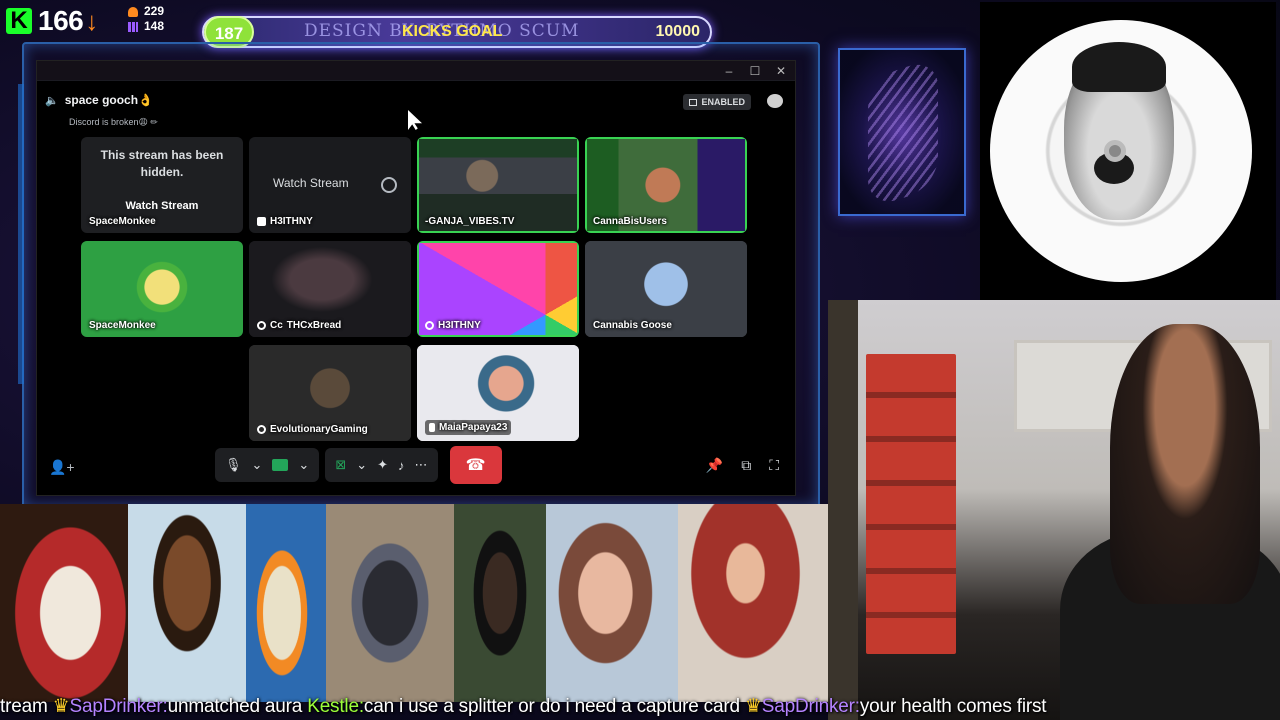 The image size is (1280, 720). I want to click on kick-logo-icon: K, so click(19, 21).